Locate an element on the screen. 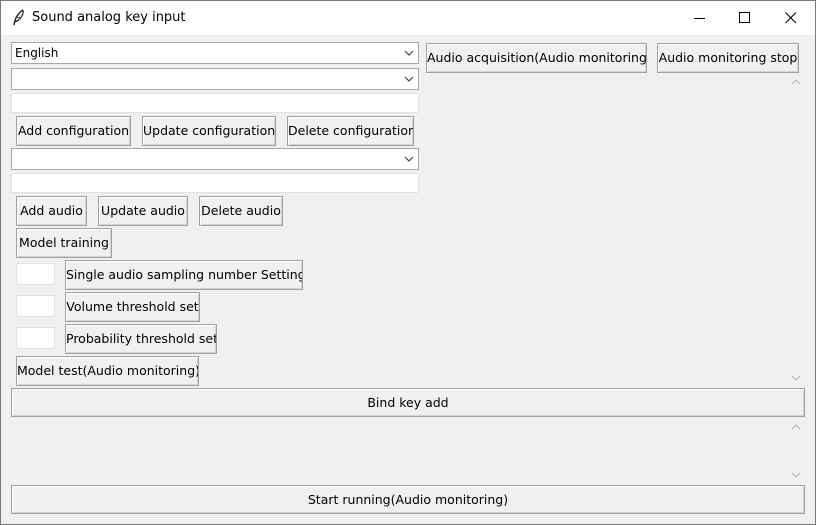 Image resolution: width=816 pixels, height=525 pixels. sampling-settings-button: Single audio sampling number Settings is located at coordinates (184, 275).